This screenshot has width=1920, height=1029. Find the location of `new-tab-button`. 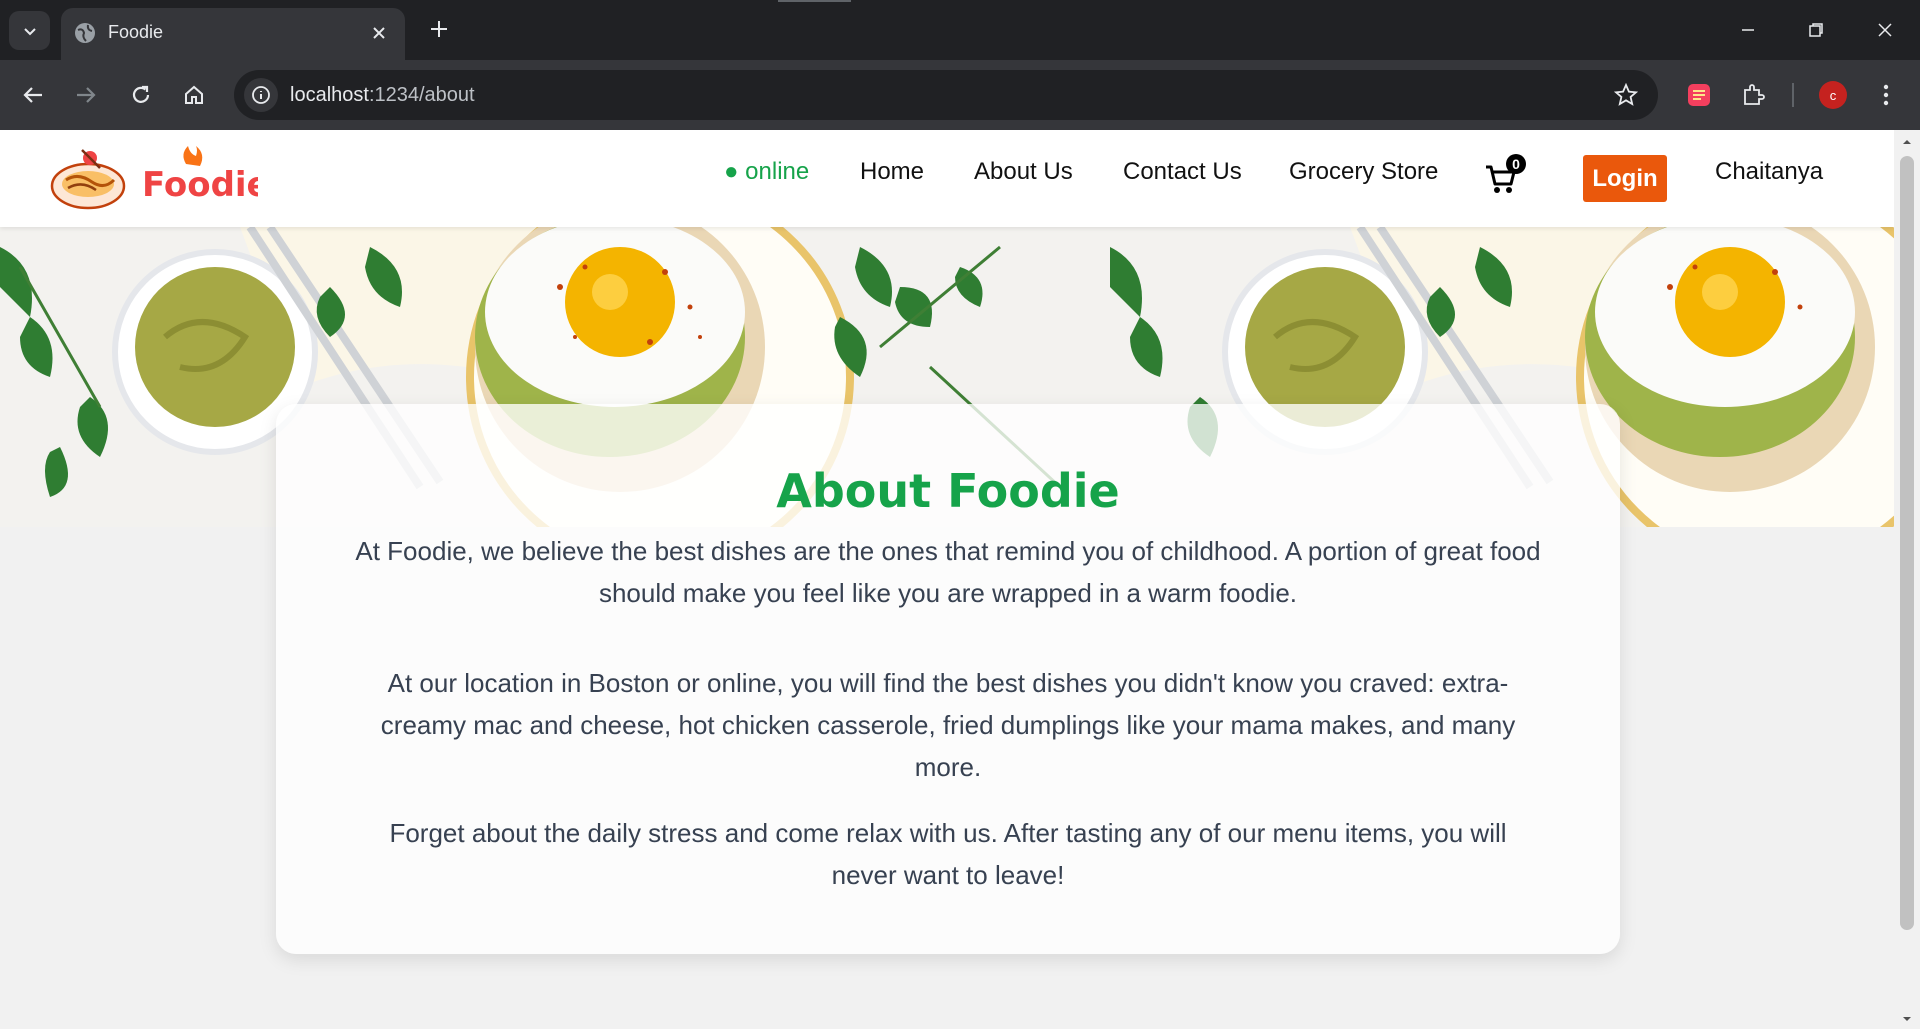

new-tab-button is located at coordinates (439, 29).